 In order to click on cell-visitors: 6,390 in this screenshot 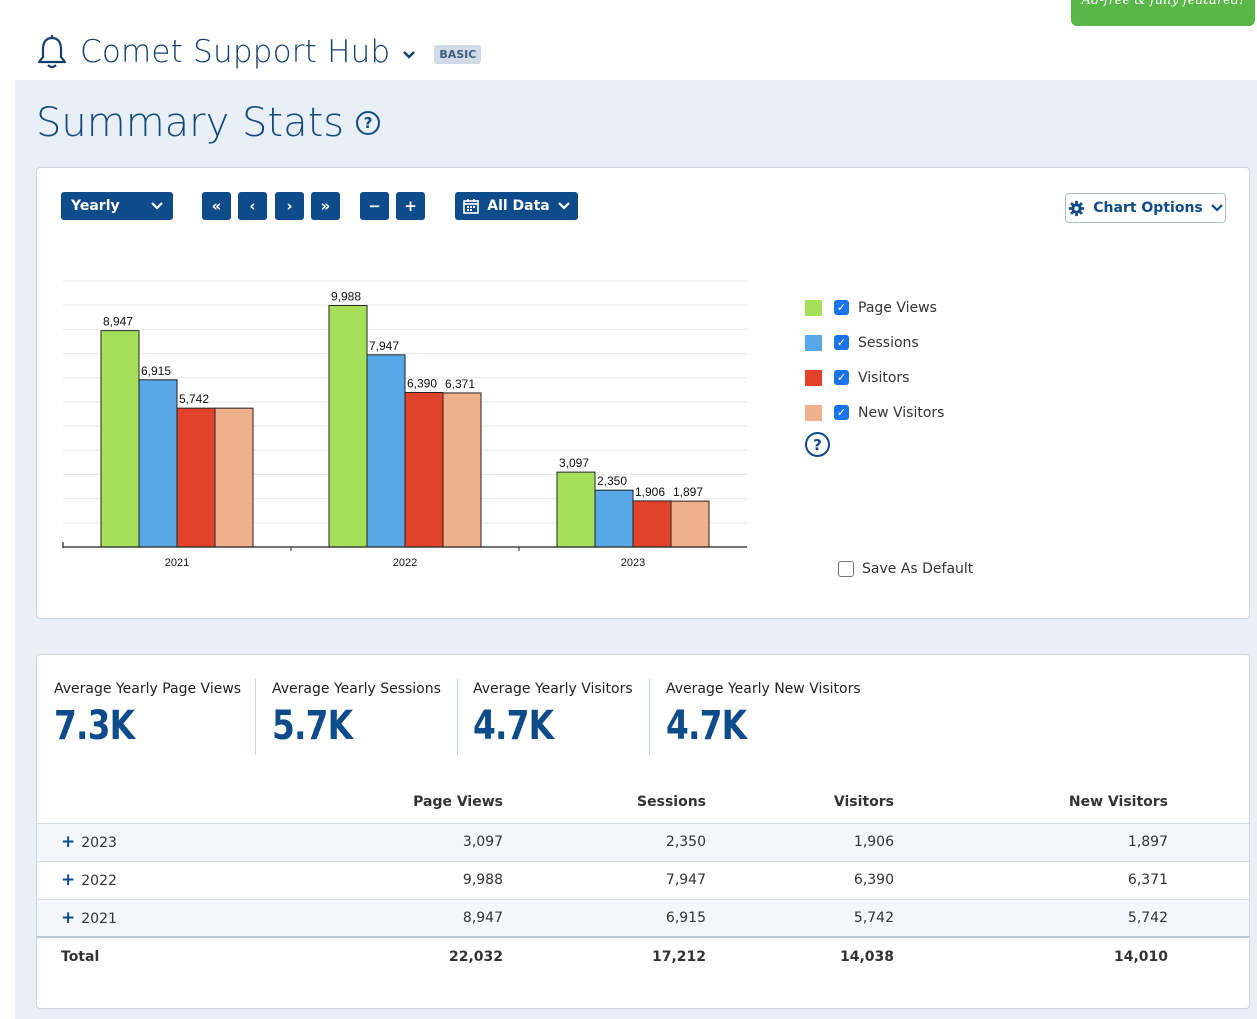, I will do `click(801, 879)`.